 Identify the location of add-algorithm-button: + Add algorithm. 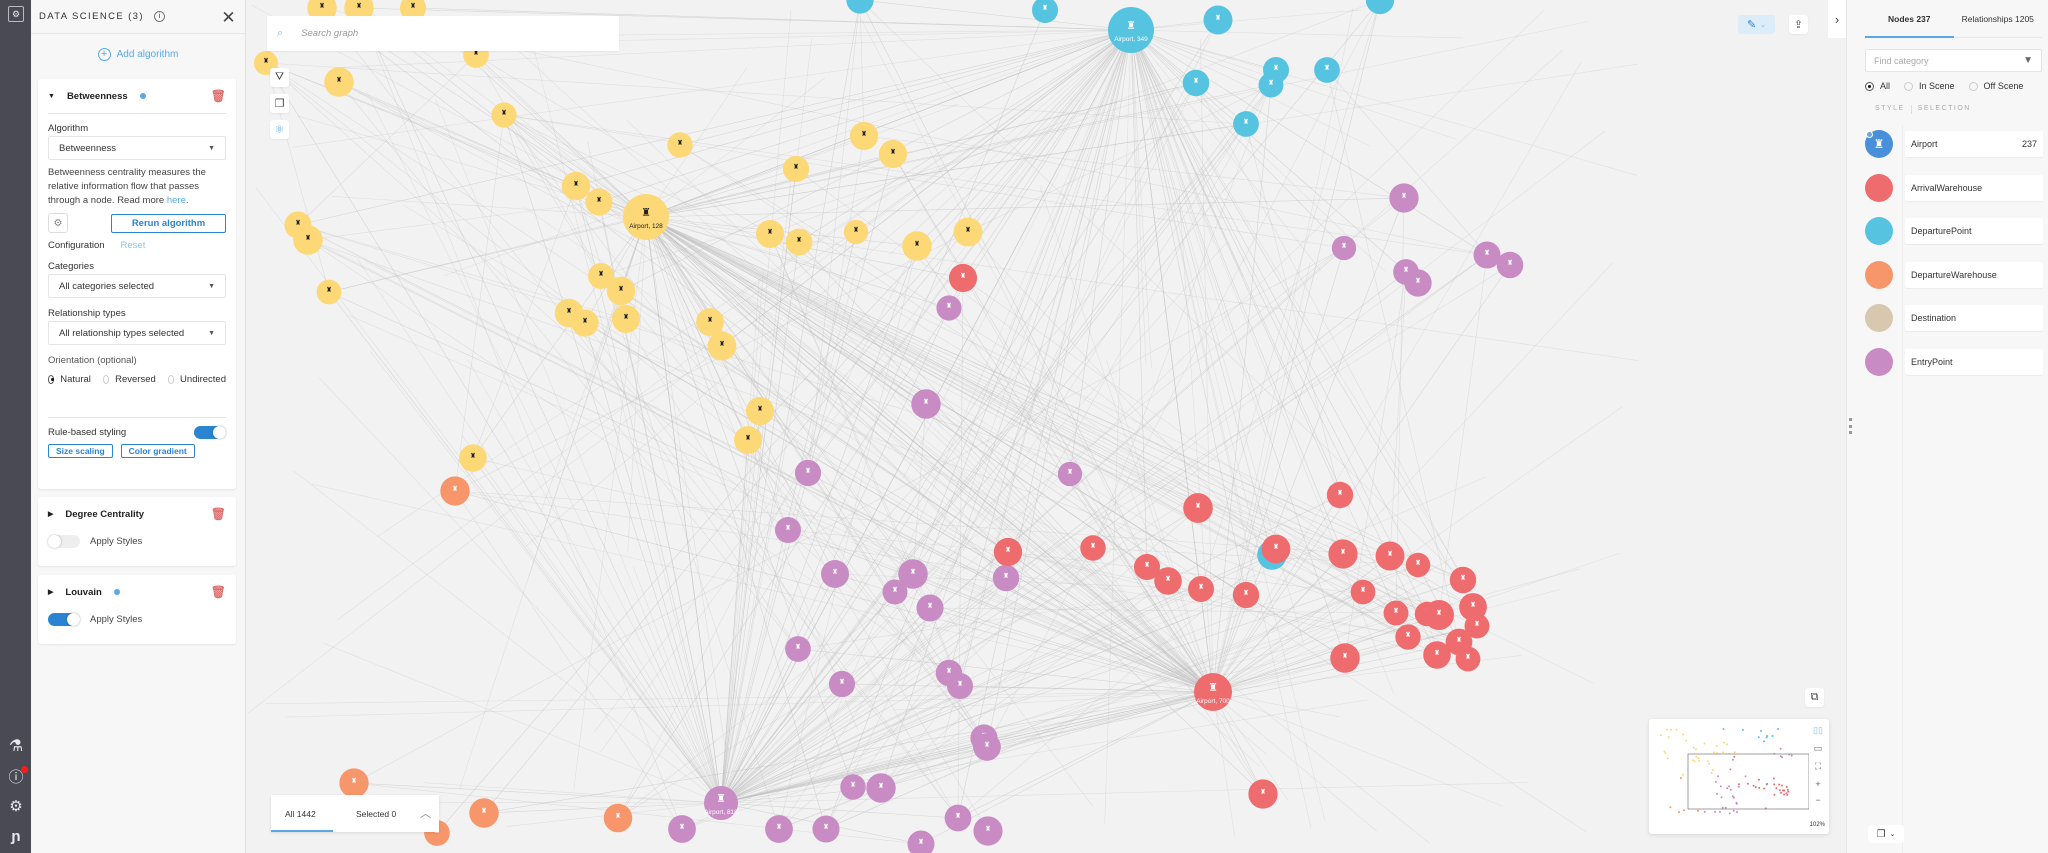
(138, 54).